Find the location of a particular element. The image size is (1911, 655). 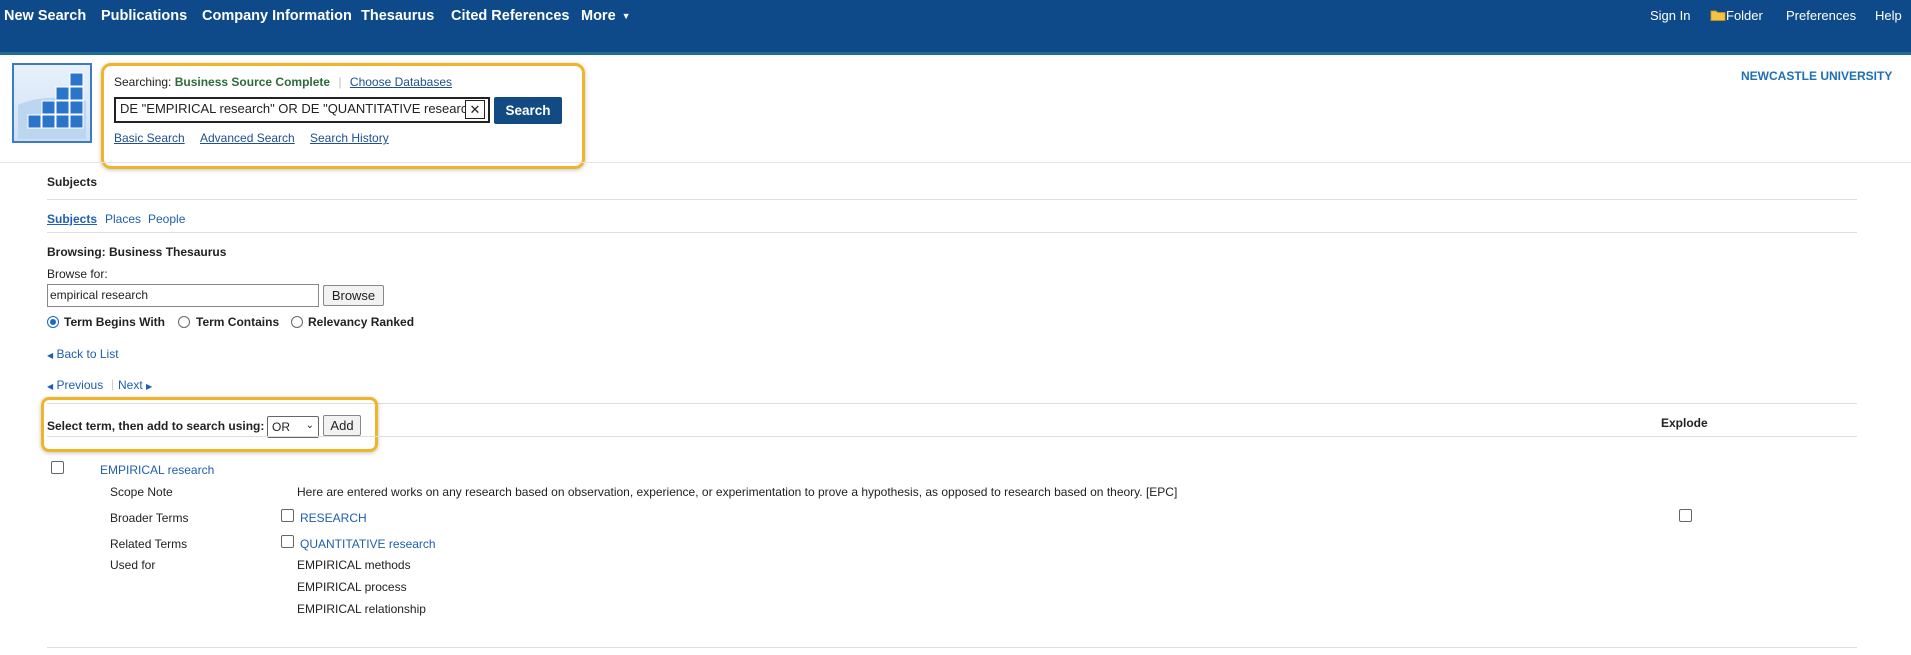

scope-note-label: Scope Note is located at coordinates (141, 492).